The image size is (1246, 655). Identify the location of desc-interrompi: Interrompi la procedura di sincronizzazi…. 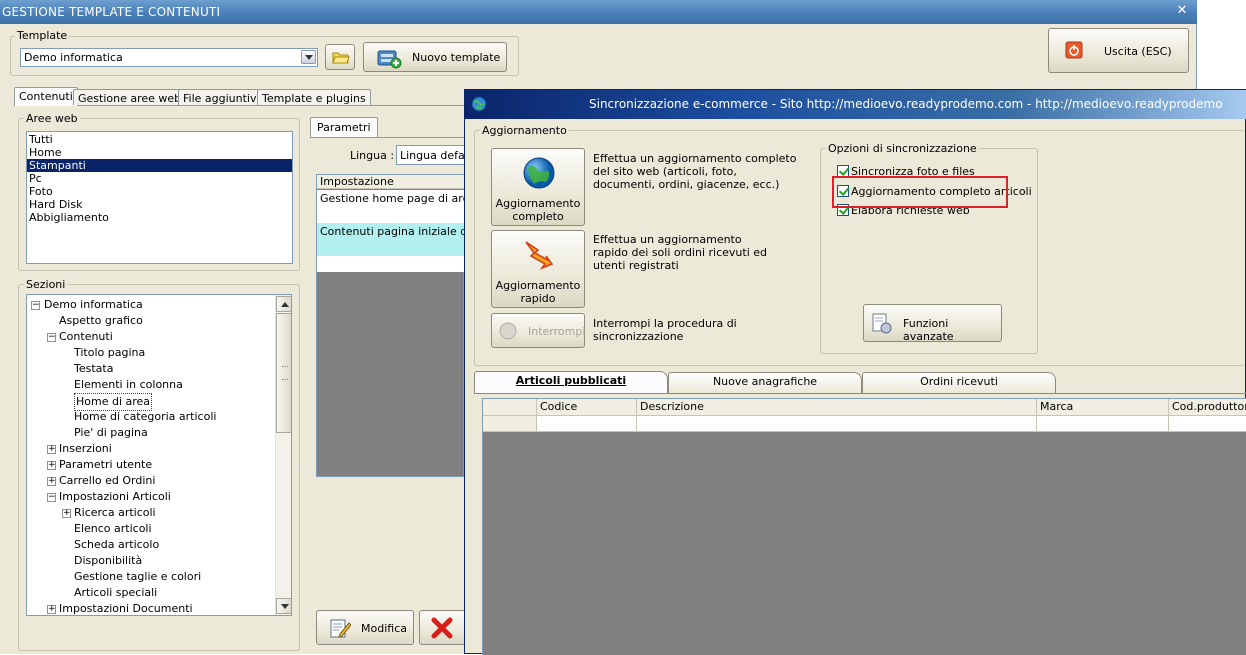
(665, 330).